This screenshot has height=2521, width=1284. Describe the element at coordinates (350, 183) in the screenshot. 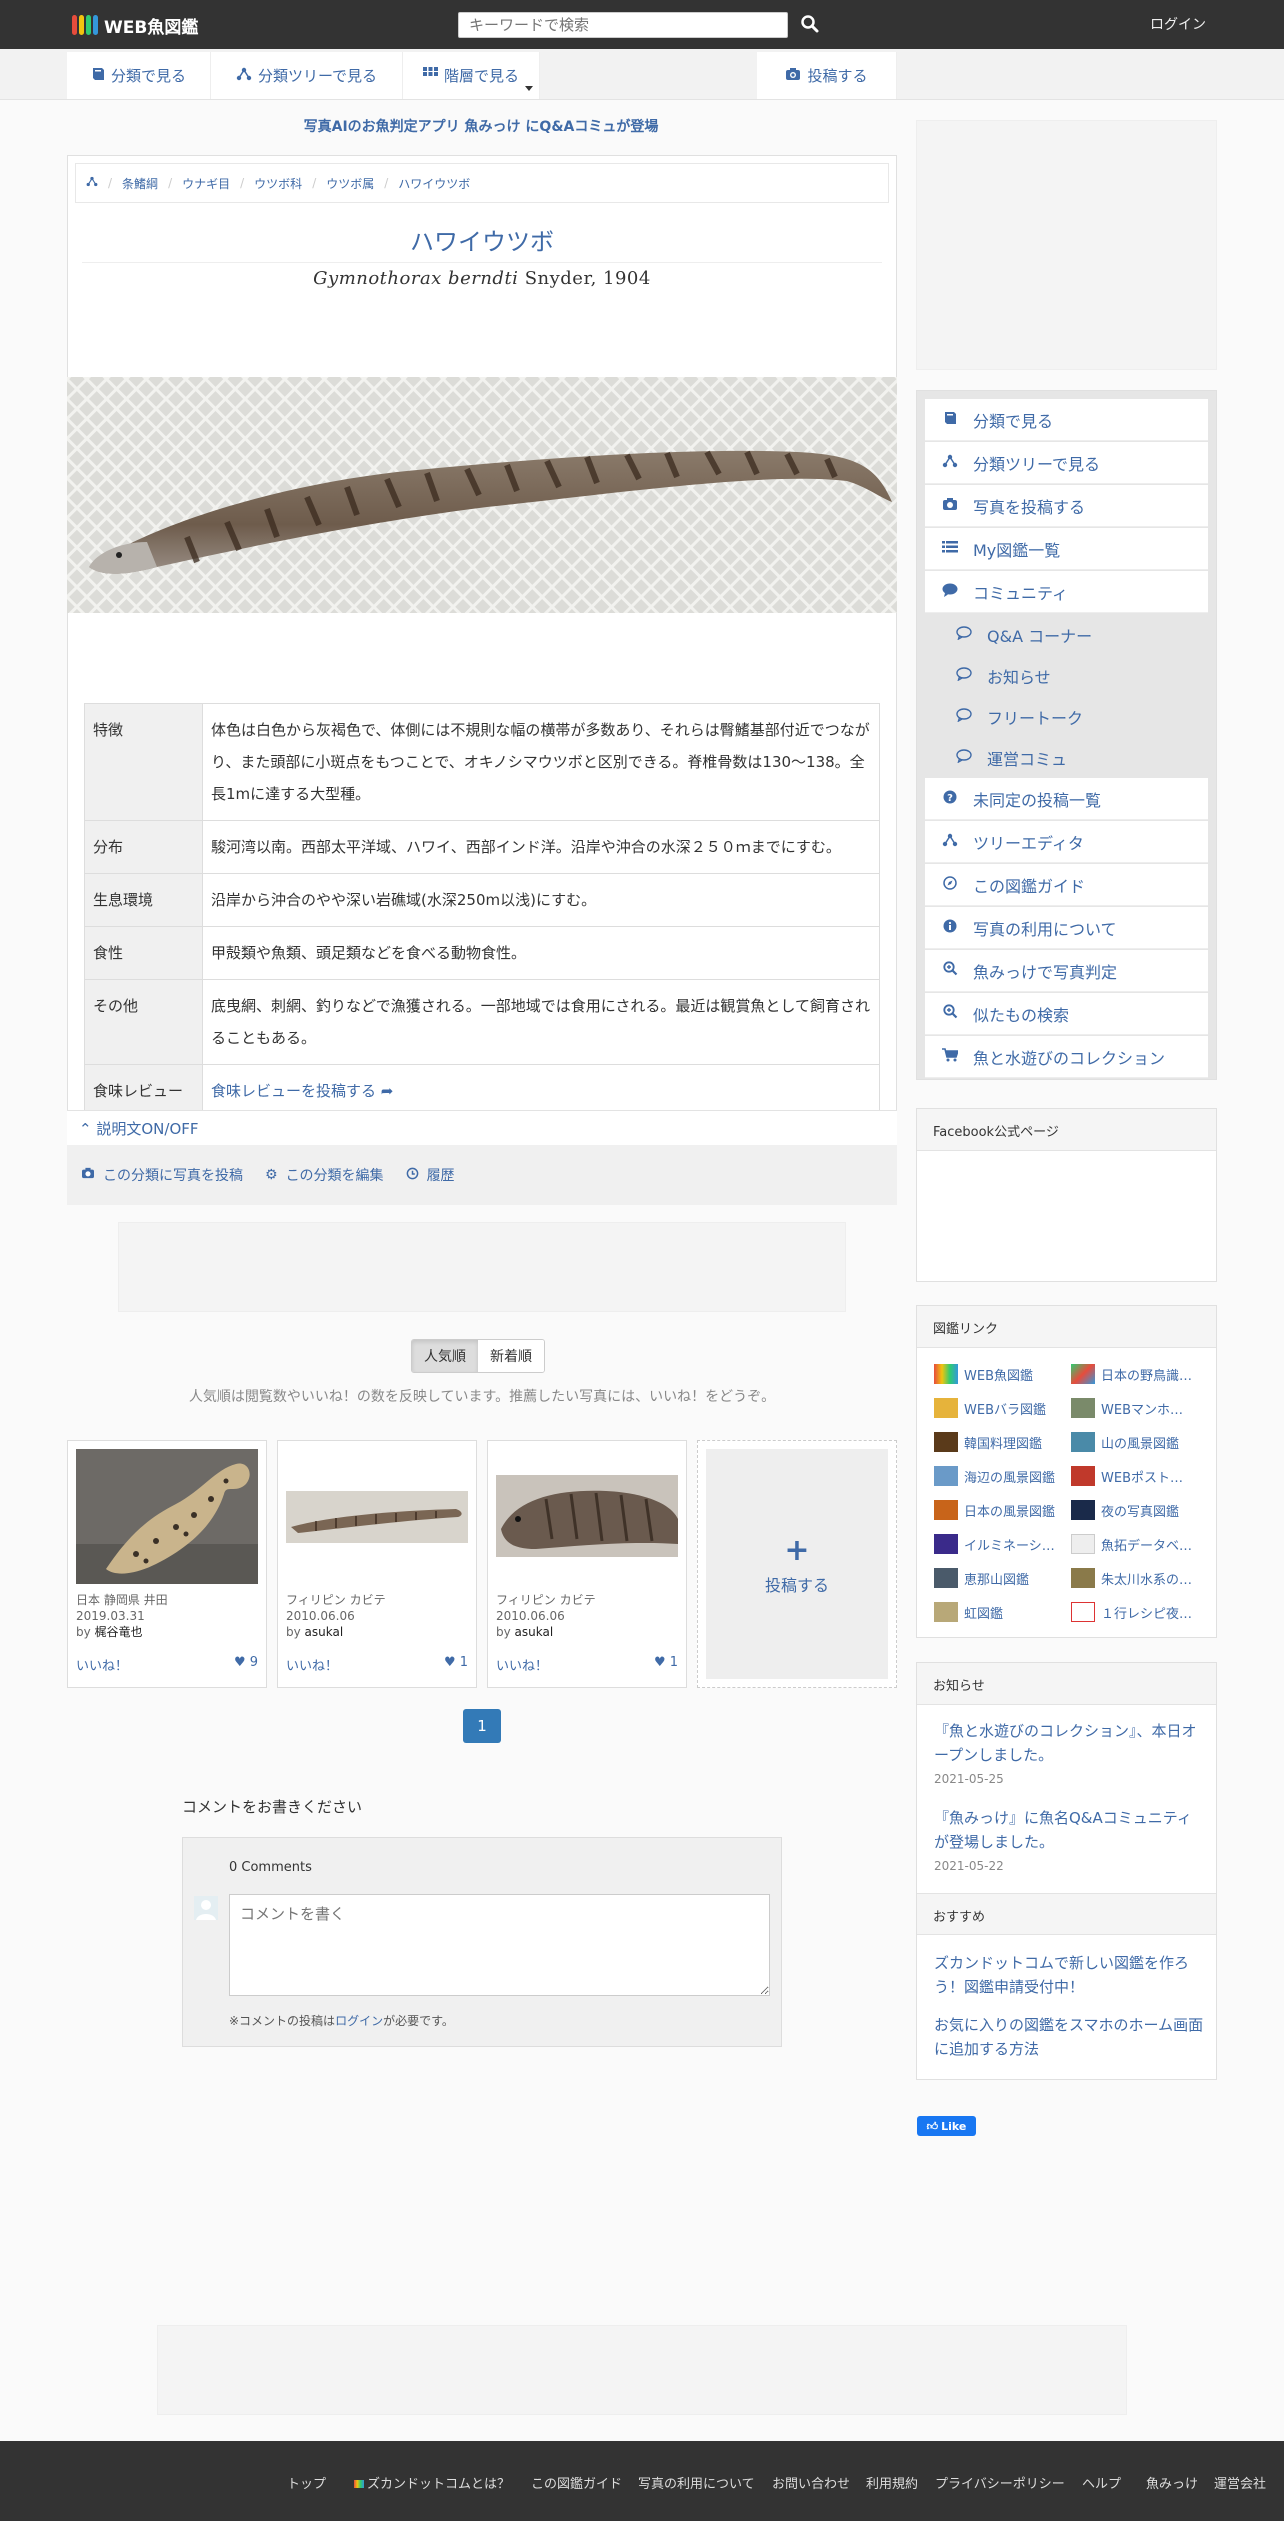

I see `breadcrumb-item: ウツボ属` at that location.